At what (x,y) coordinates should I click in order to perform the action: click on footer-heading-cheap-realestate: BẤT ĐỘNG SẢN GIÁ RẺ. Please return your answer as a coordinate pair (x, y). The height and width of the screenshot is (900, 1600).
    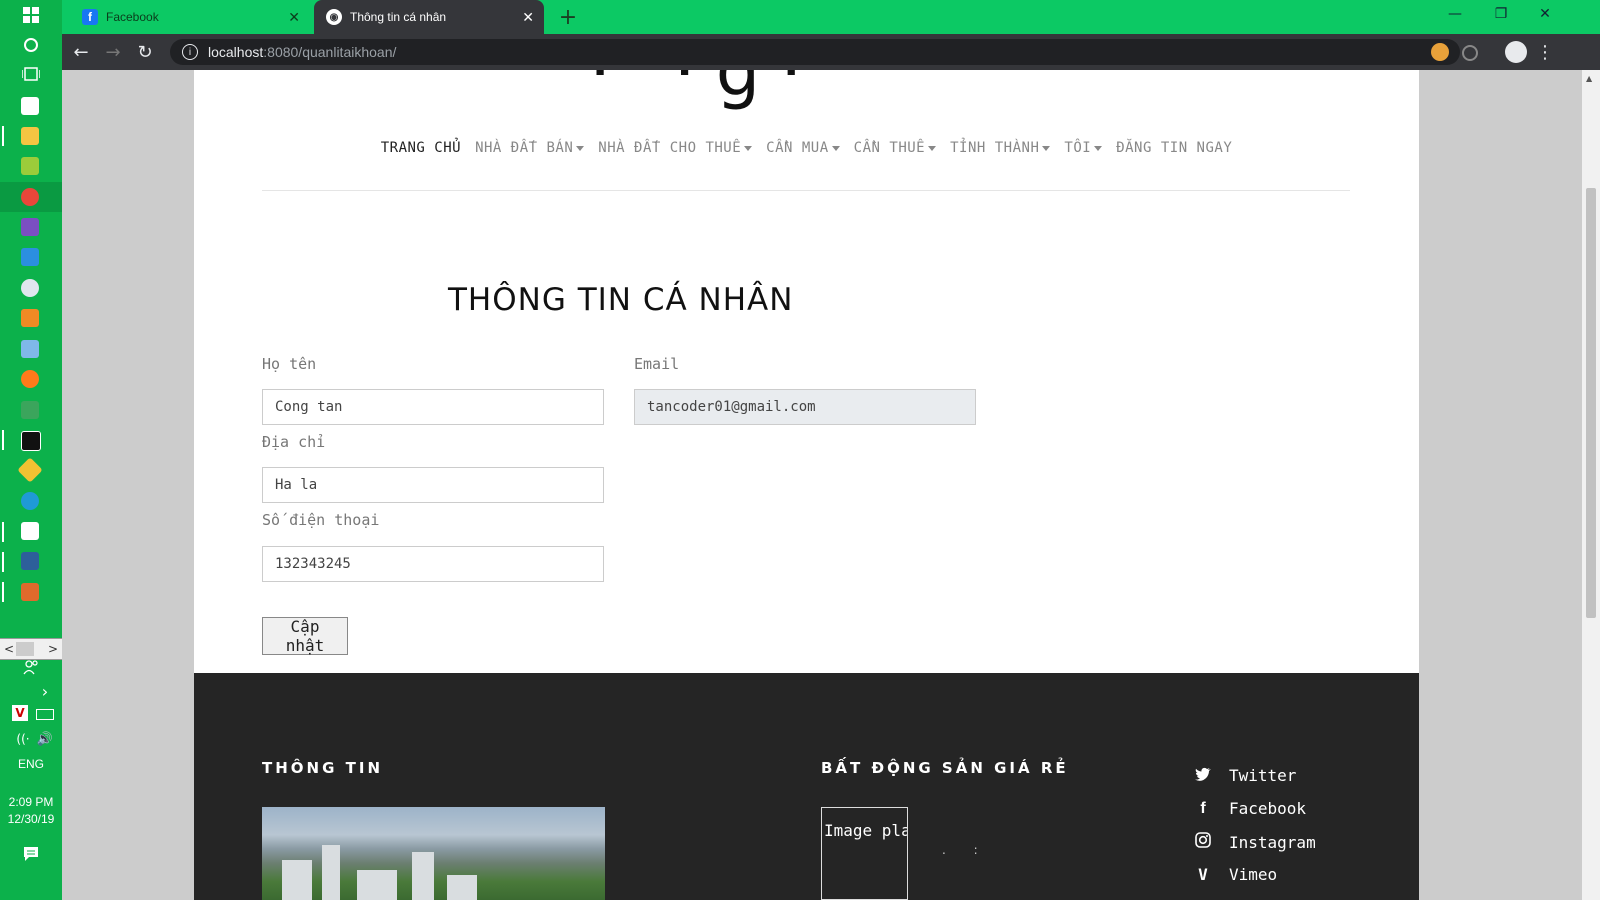
    Looking at the image, I should click on (945, 768).